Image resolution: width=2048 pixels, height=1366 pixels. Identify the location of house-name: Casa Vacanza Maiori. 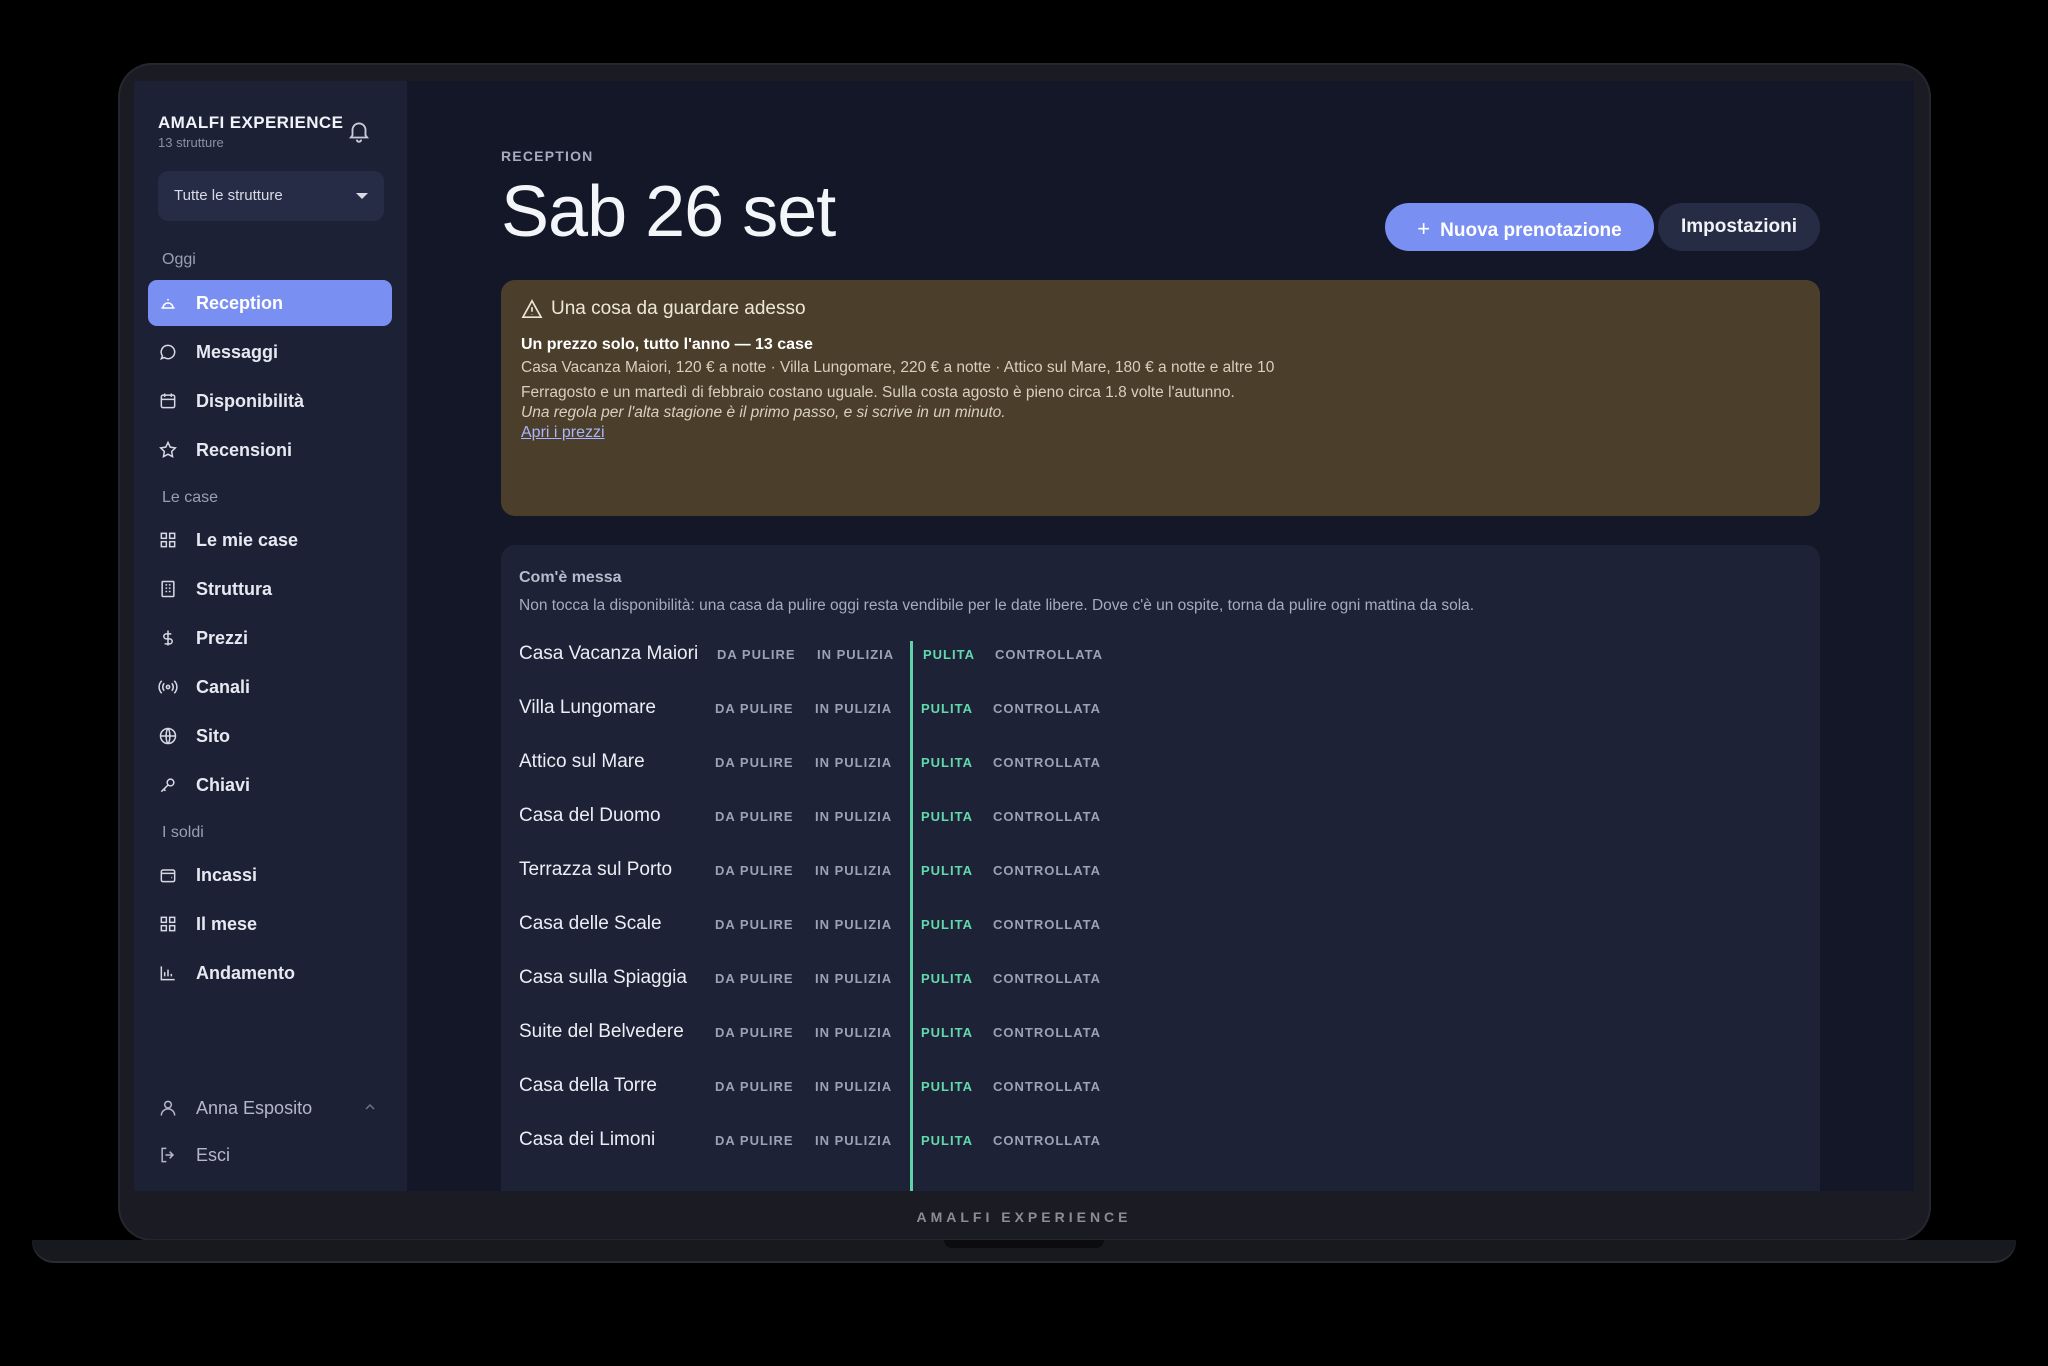
(609, 653).